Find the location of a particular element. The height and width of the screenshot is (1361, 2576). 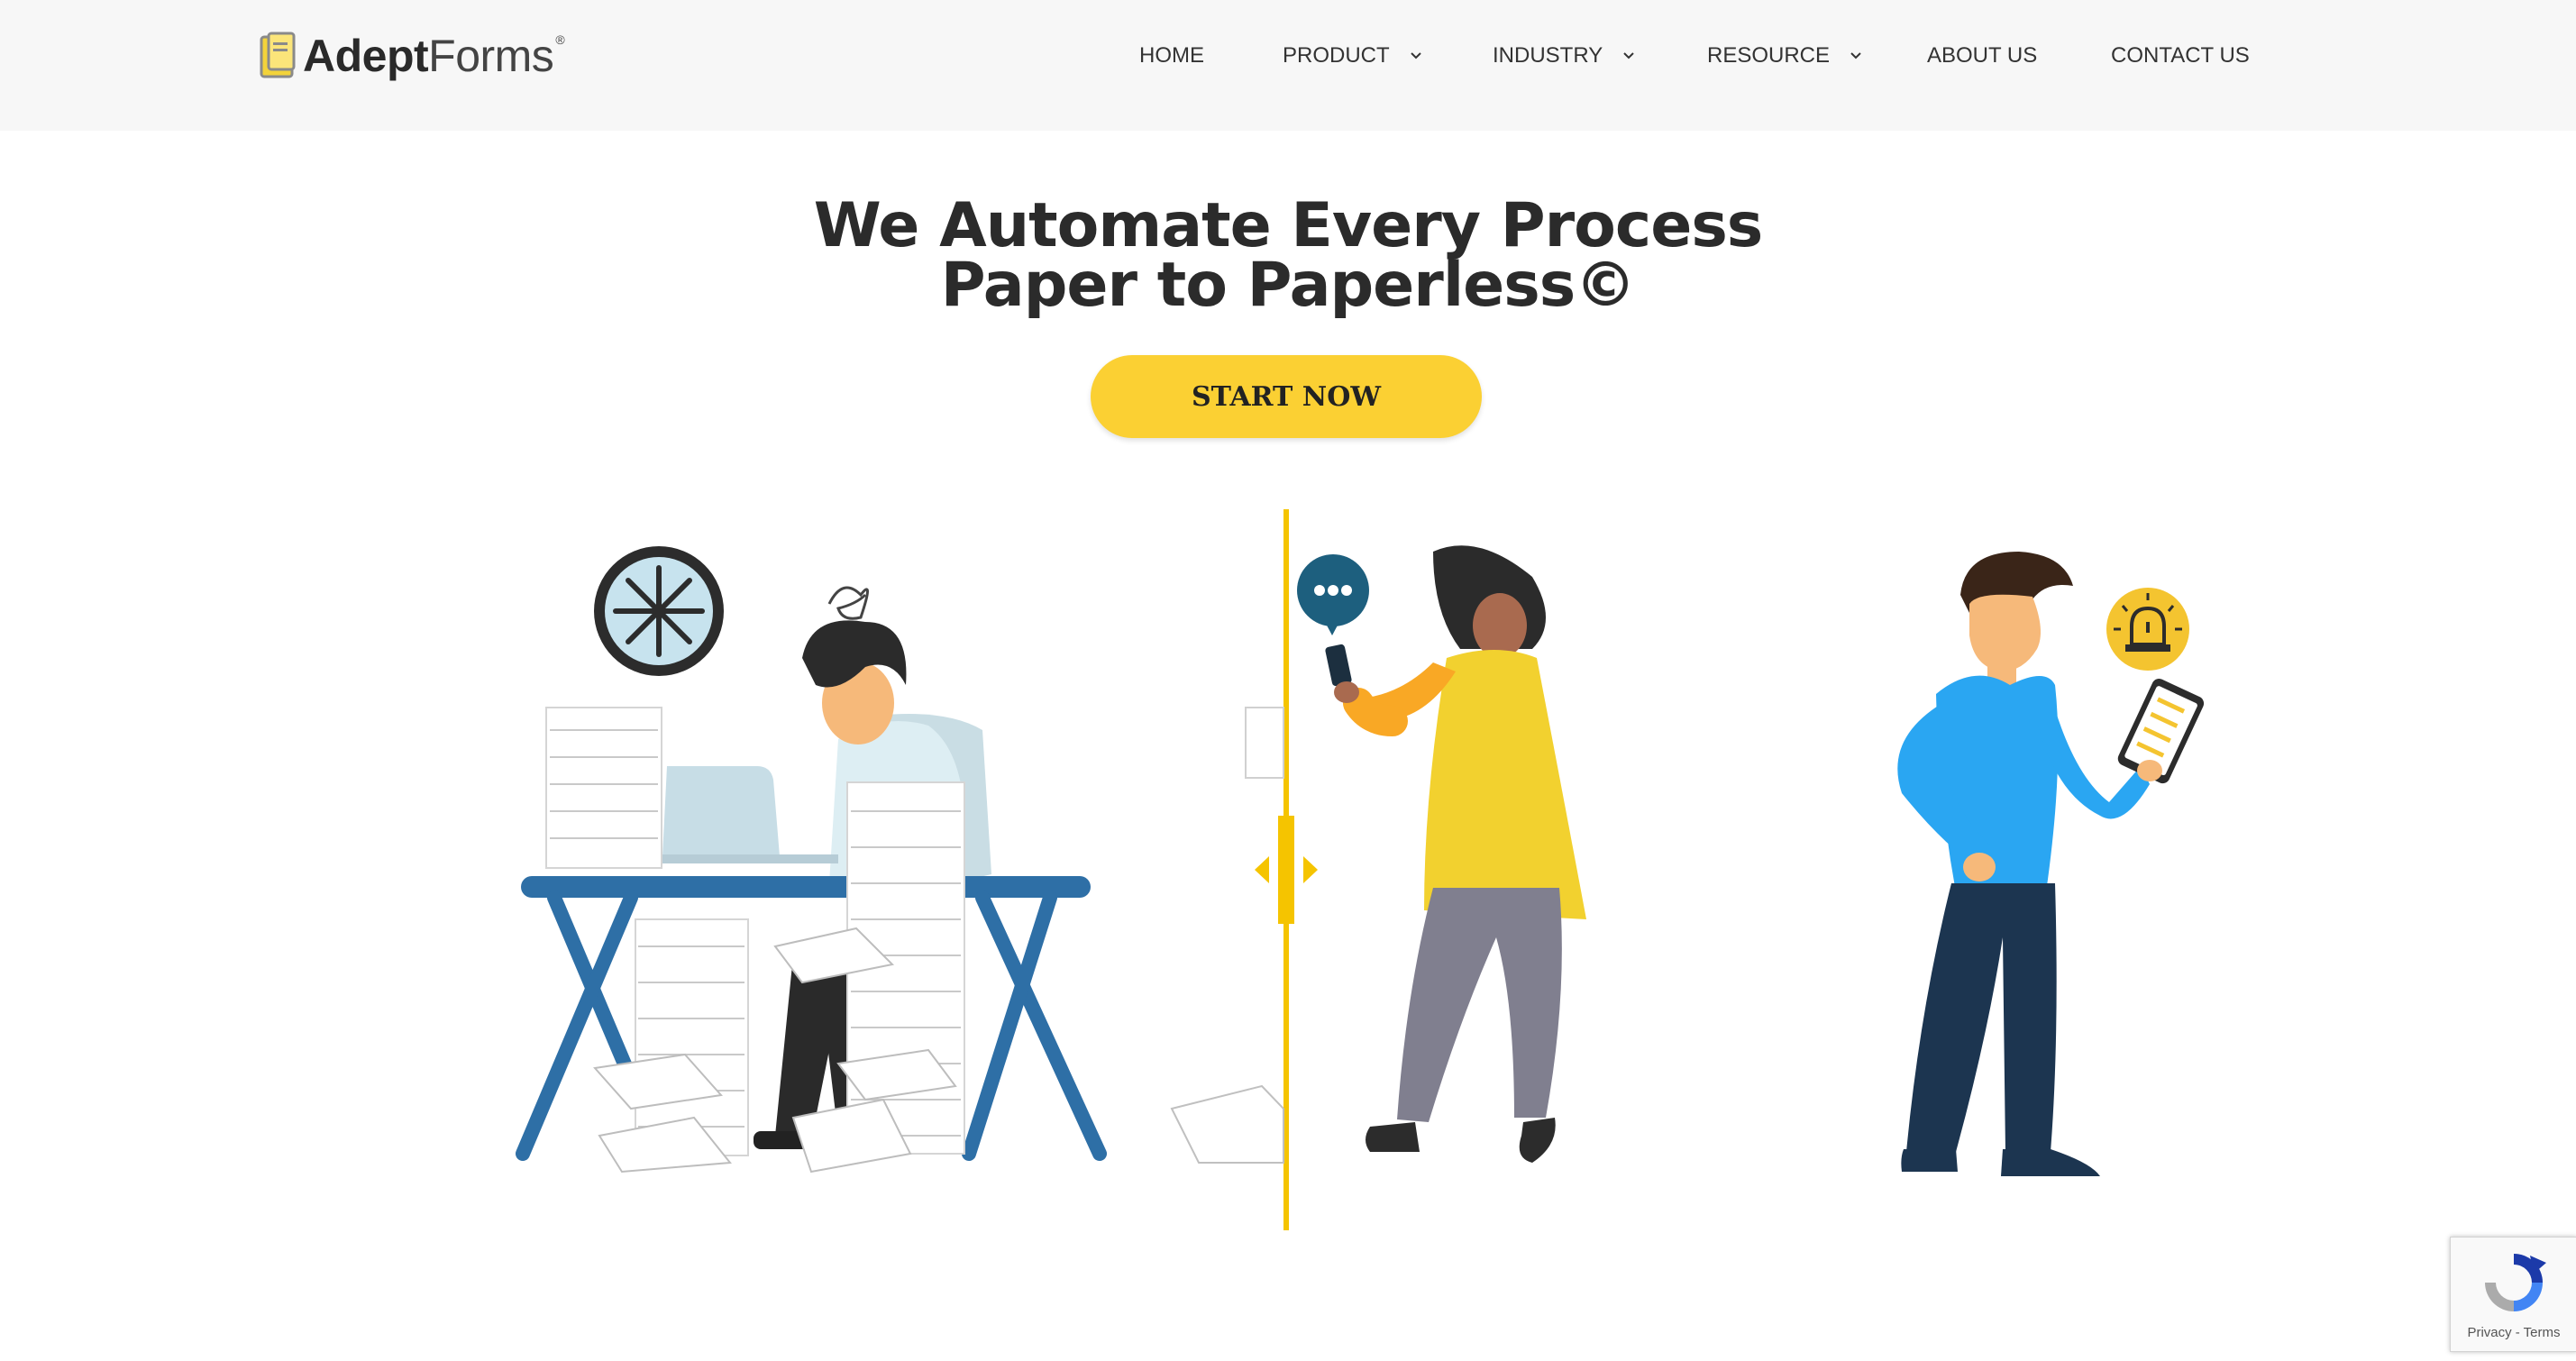

recaptcha-badge: Privacy - Terms is located at coordinates (2513, 1294).